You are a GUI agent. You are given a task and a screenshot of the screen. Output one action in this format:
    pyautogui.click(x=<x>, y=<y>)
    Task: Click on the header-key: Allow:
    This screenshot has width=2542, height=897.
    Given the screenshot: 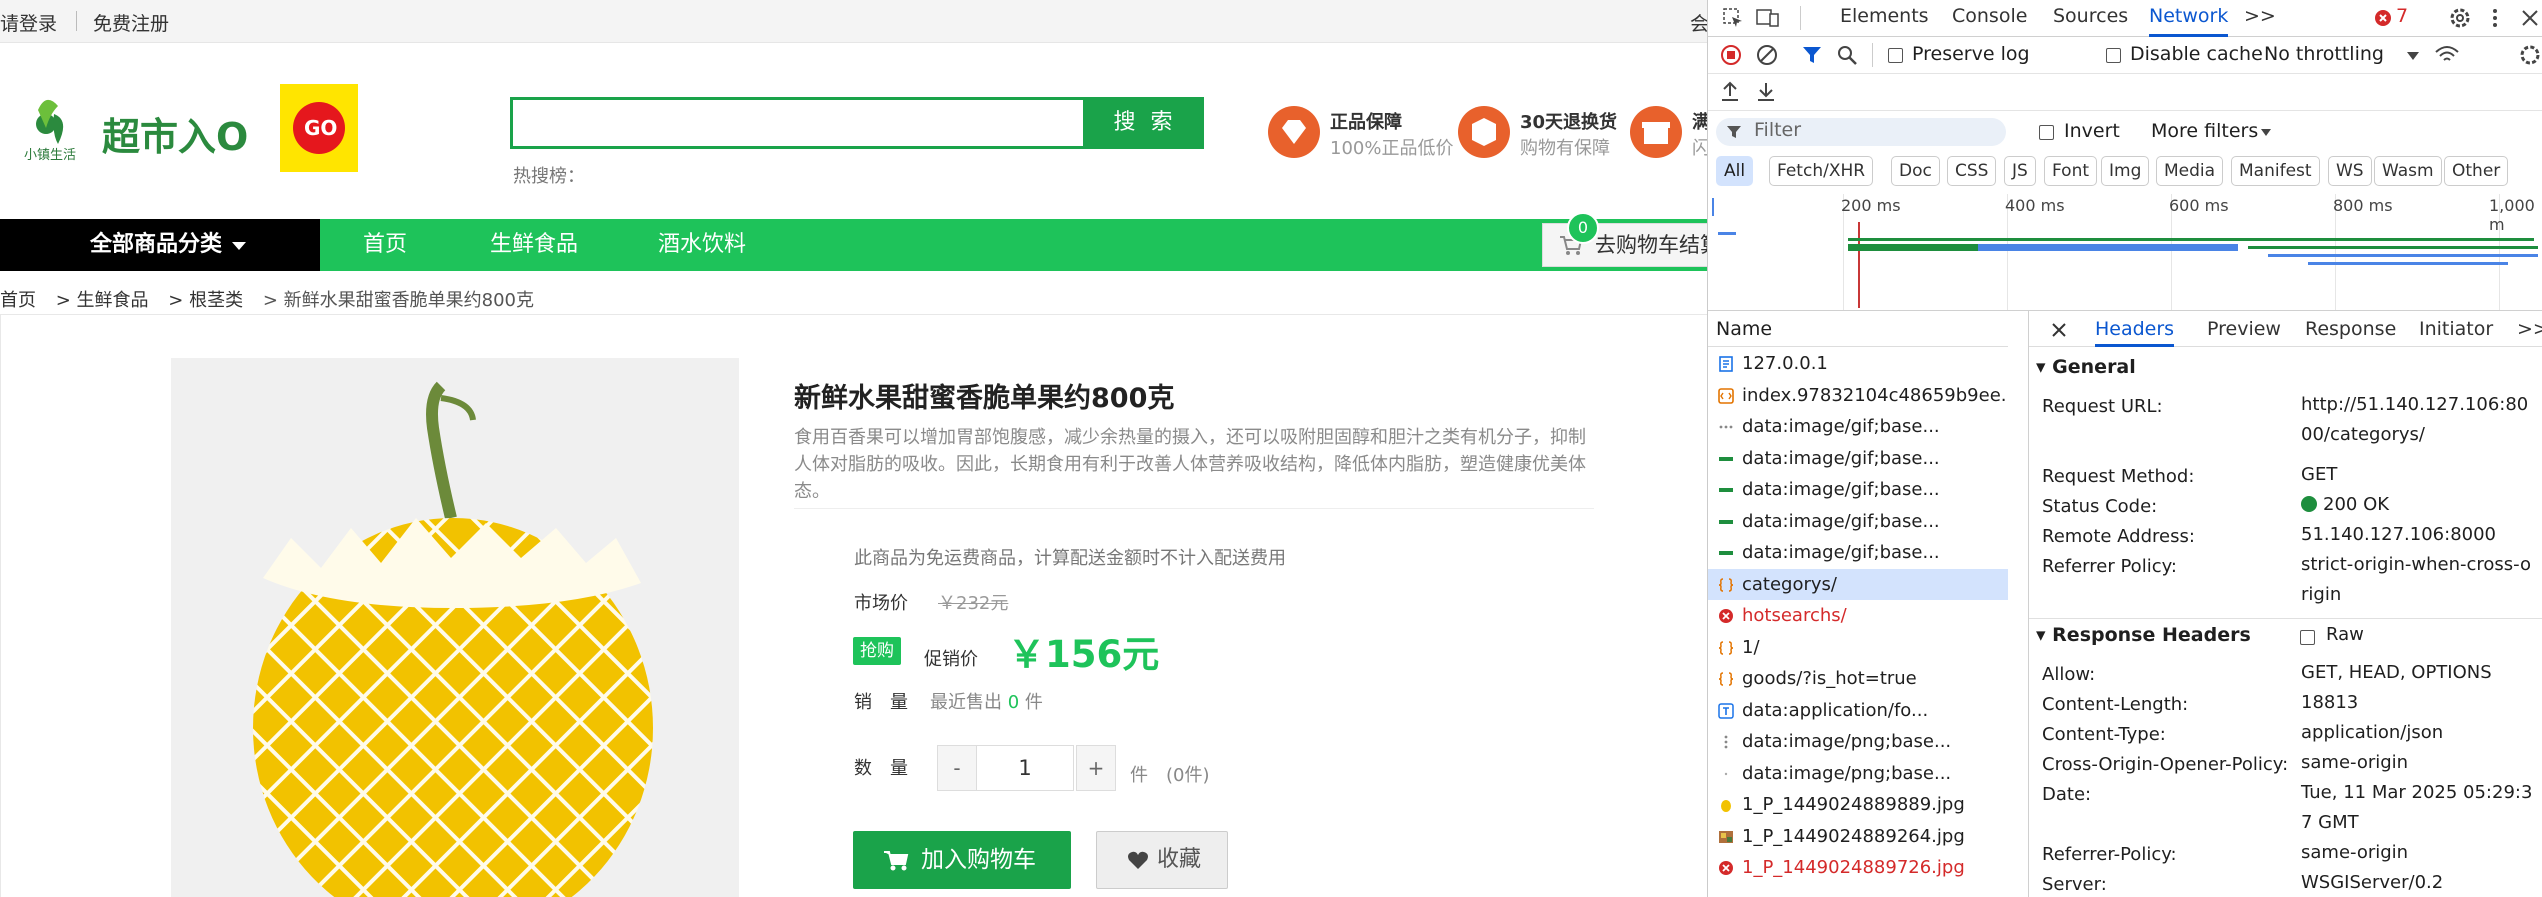 What is the action you would take?
    pyautogui.click(x=2069, y=674)
    